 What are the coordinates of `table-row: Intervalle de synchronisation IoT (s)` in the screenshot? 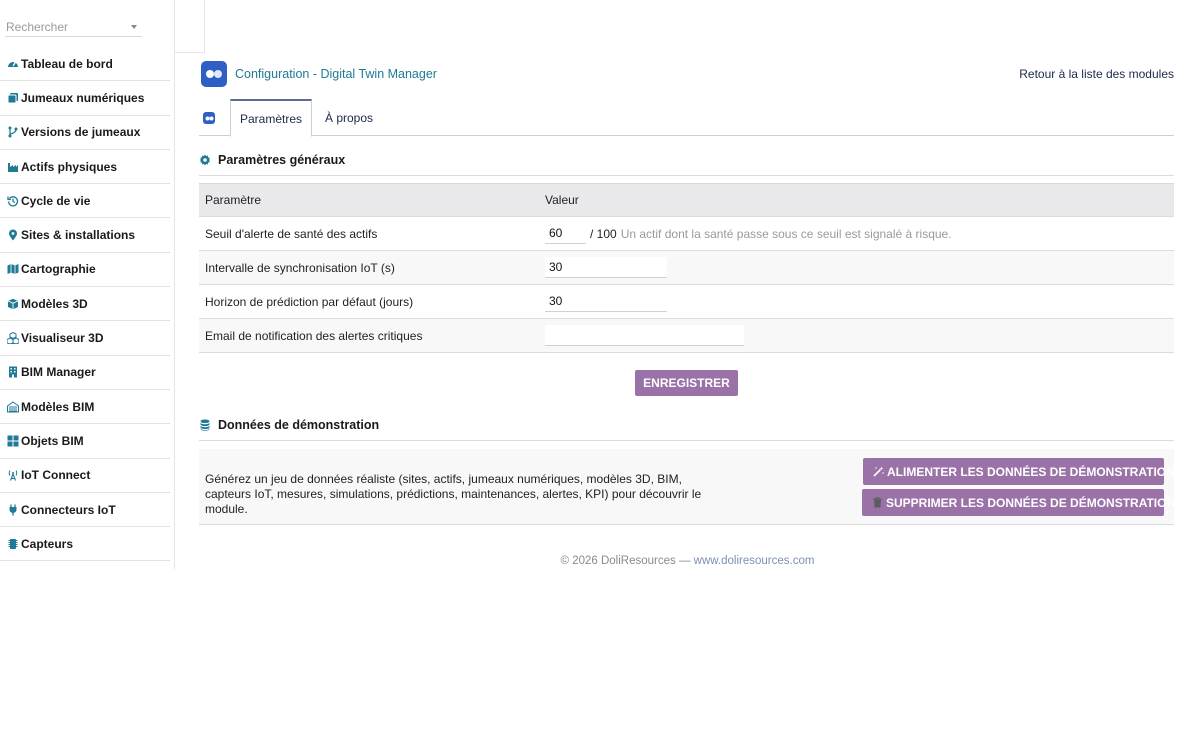 It's located at (686, 268).